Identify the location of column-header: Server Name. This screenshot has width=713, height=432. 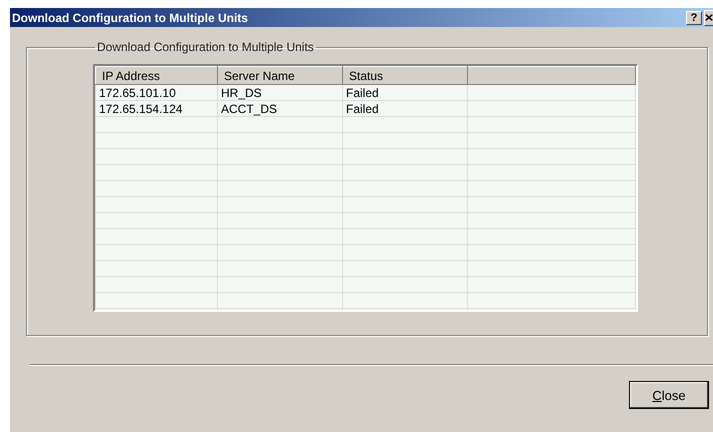
(280, 75).